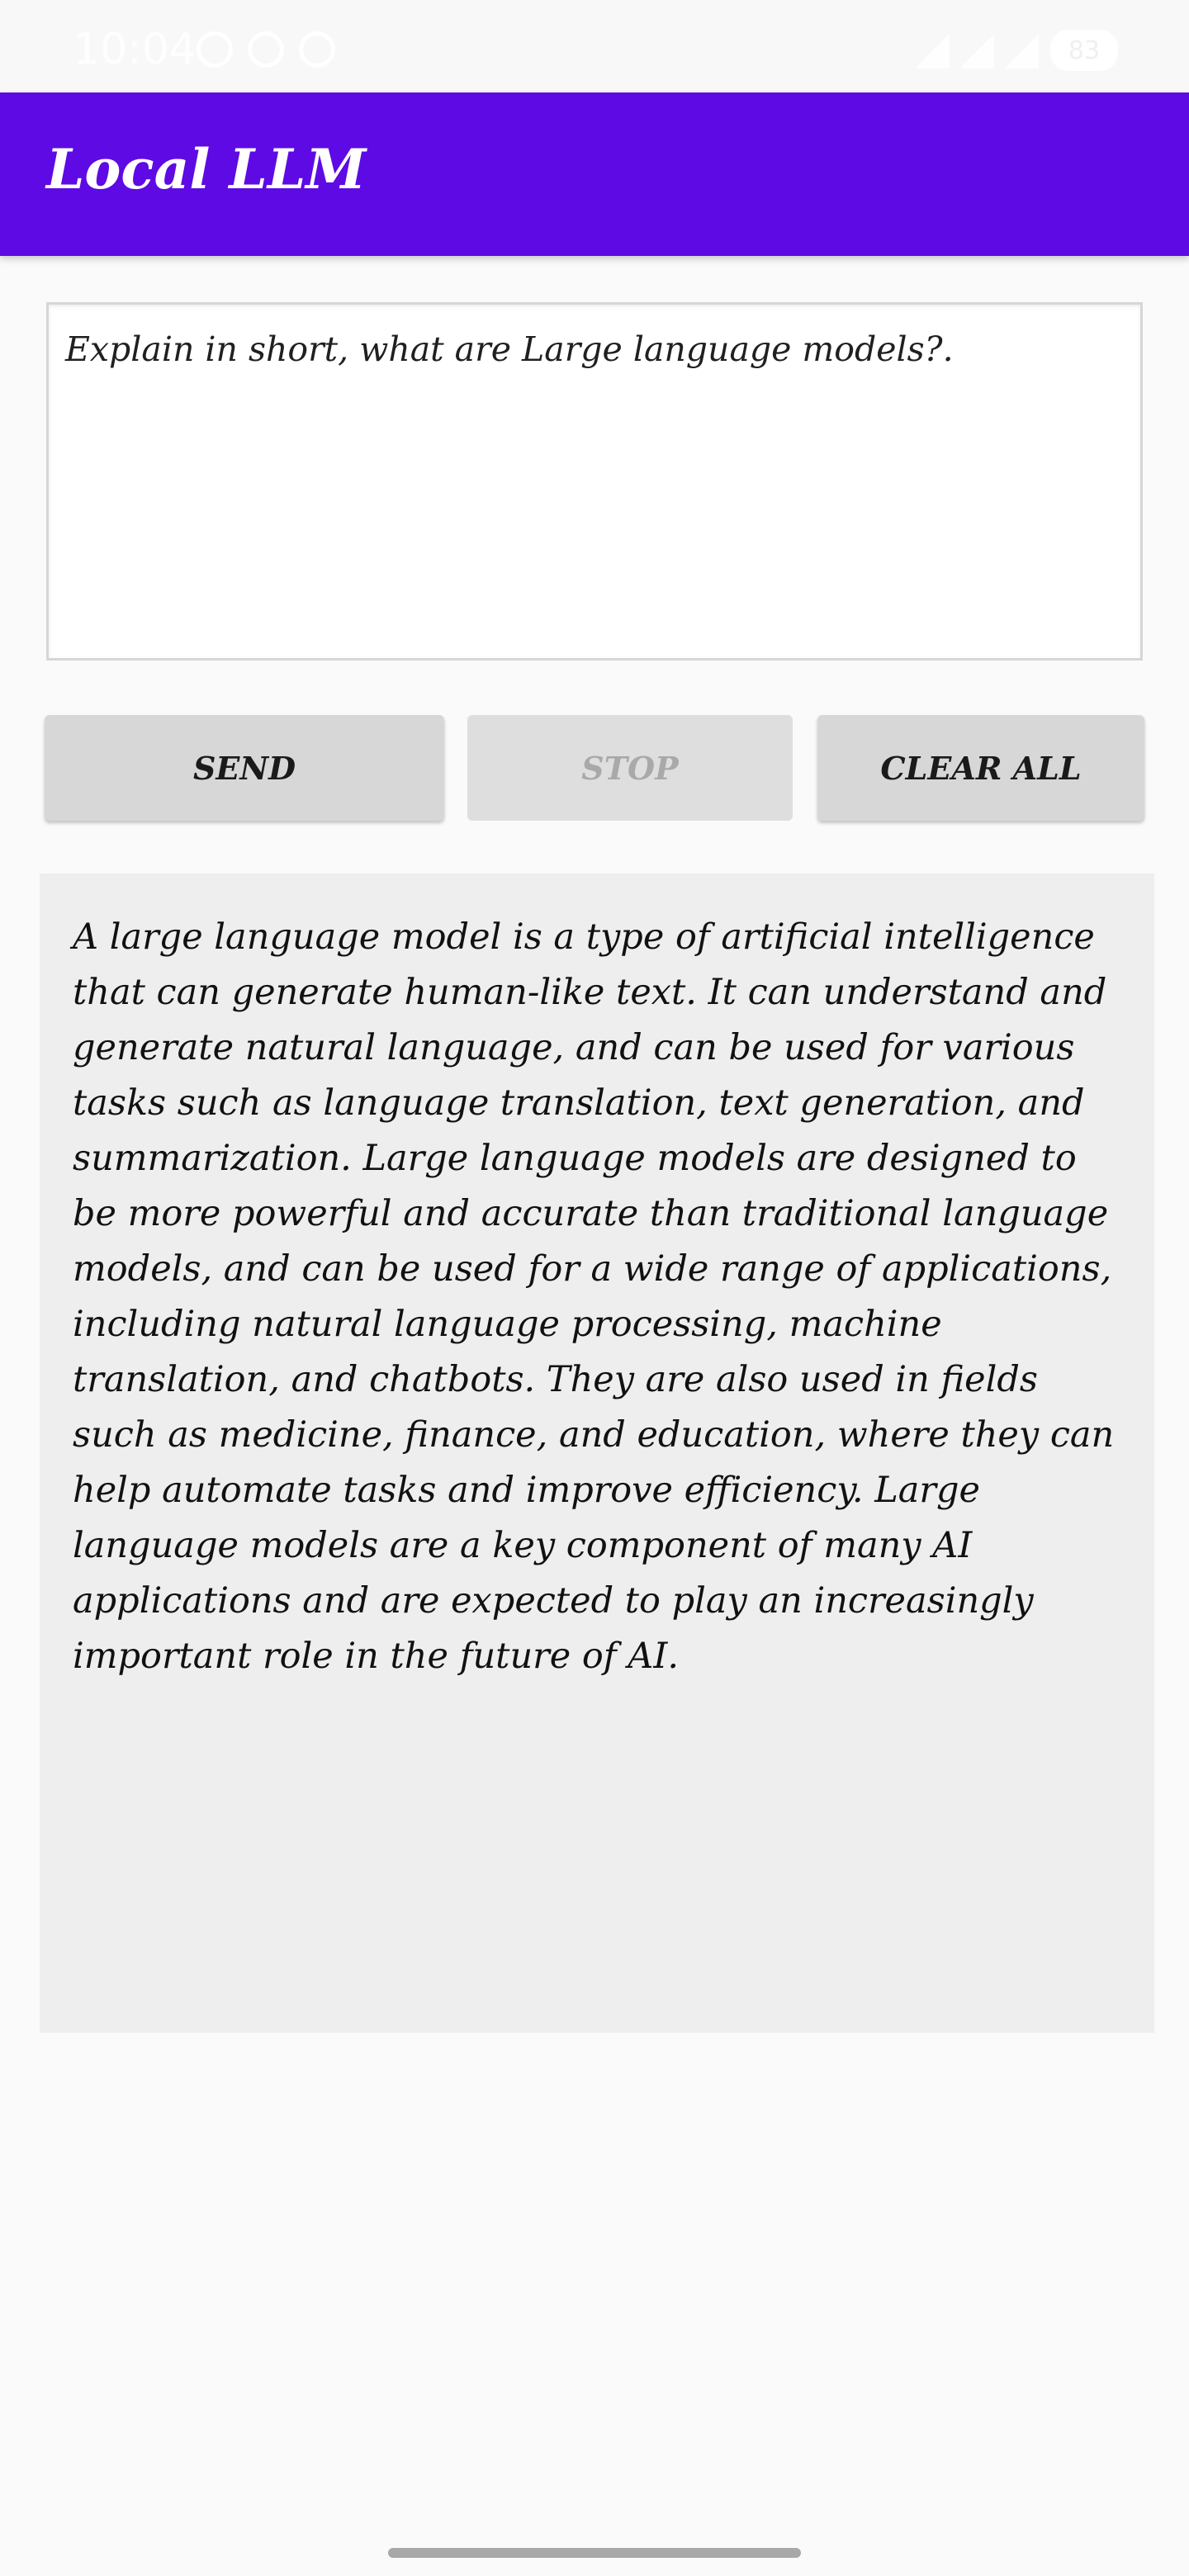 Image resolution: width=1189 pixels, height=2576 pixels. What do you see at coordinates (594, 46) in the screenshot?
I see `status-bar: 10:04 83` at bounding box center [594, 46].